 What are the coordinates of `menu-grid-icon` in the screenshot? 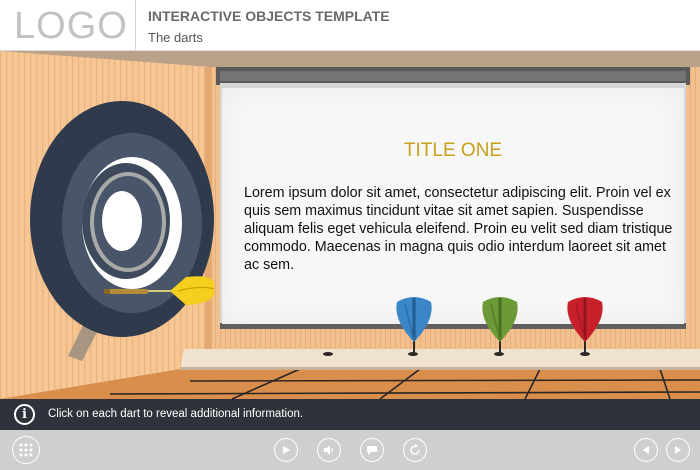 It's located at (26, 450).